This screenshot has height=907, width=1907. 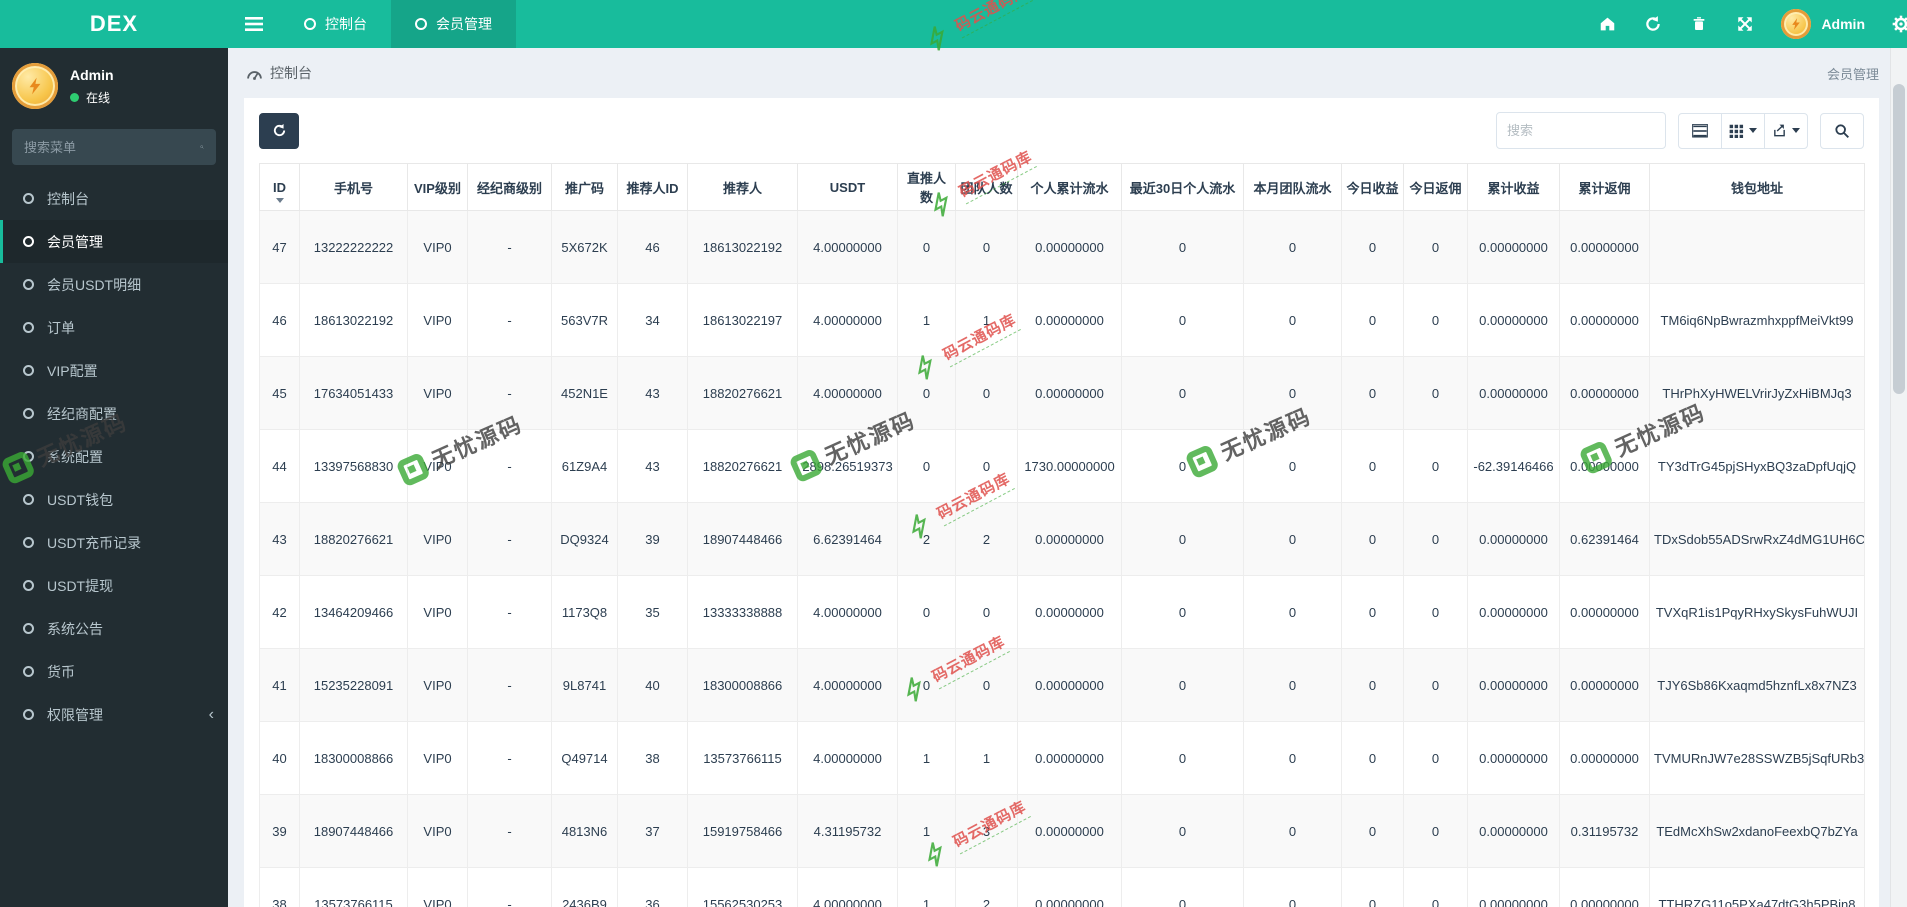 What do you see at coordinates (112, 147) in the screenshot?
I see `sidebar-search-input` at bounding box center [112, 147].